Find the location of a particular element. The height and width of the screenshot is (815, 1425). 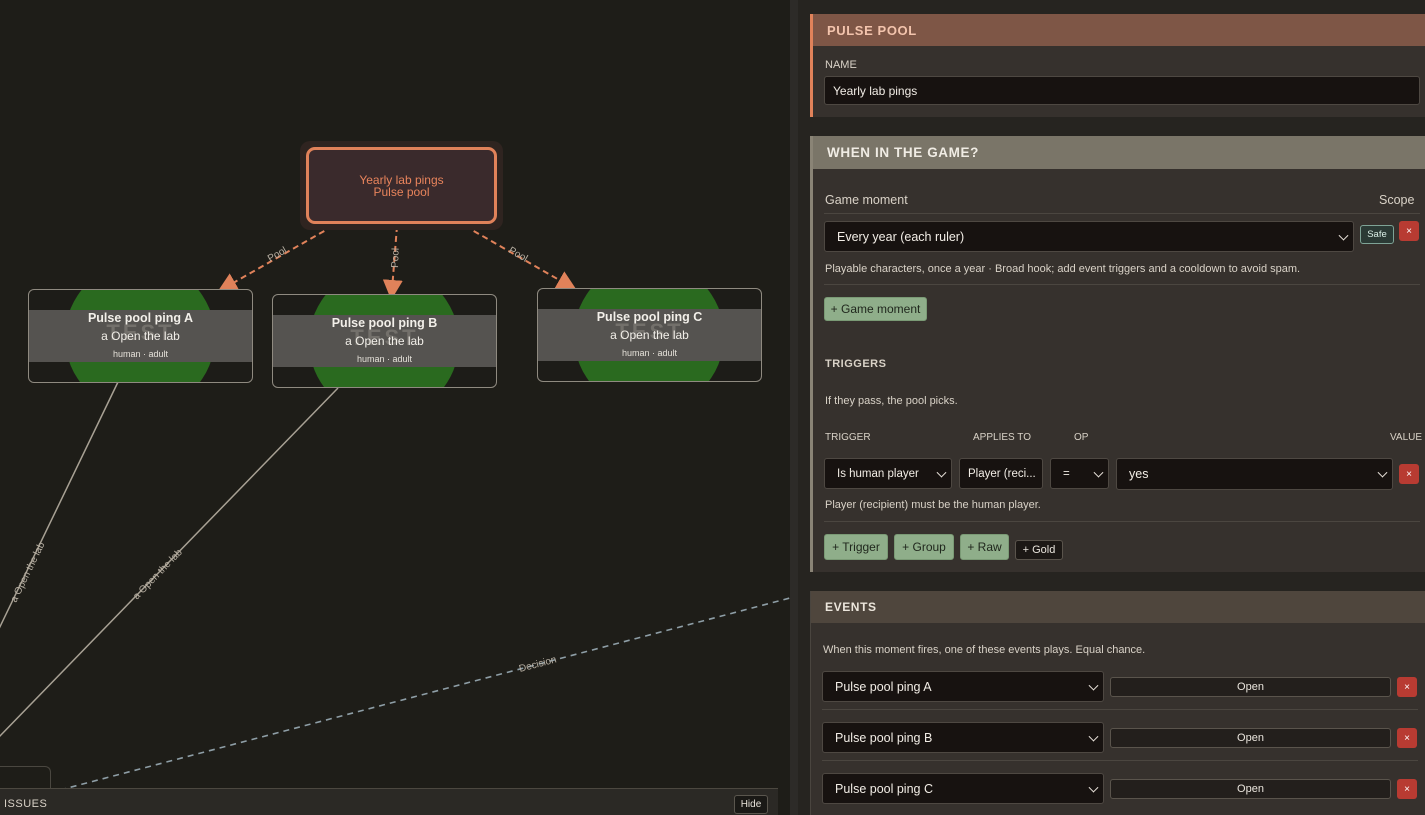

value-value: yes is located at coordinates (1139, 474).